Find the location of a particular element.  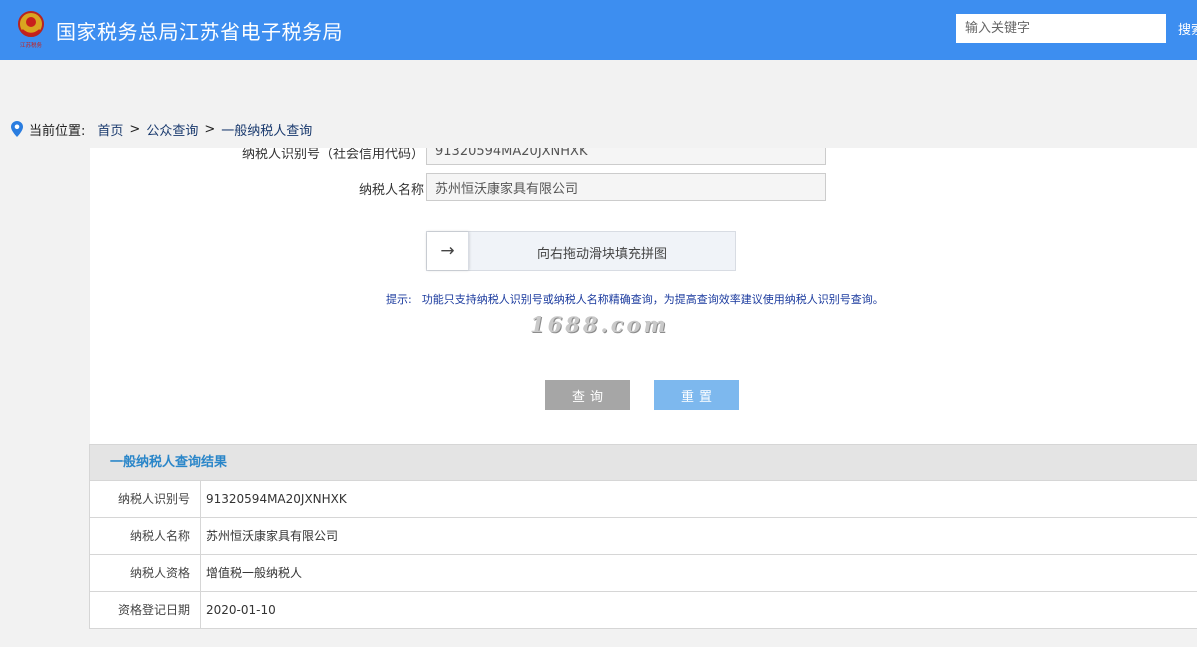

result-value: 91320594MA20JXNHXK is located at coordinates (276, 499).